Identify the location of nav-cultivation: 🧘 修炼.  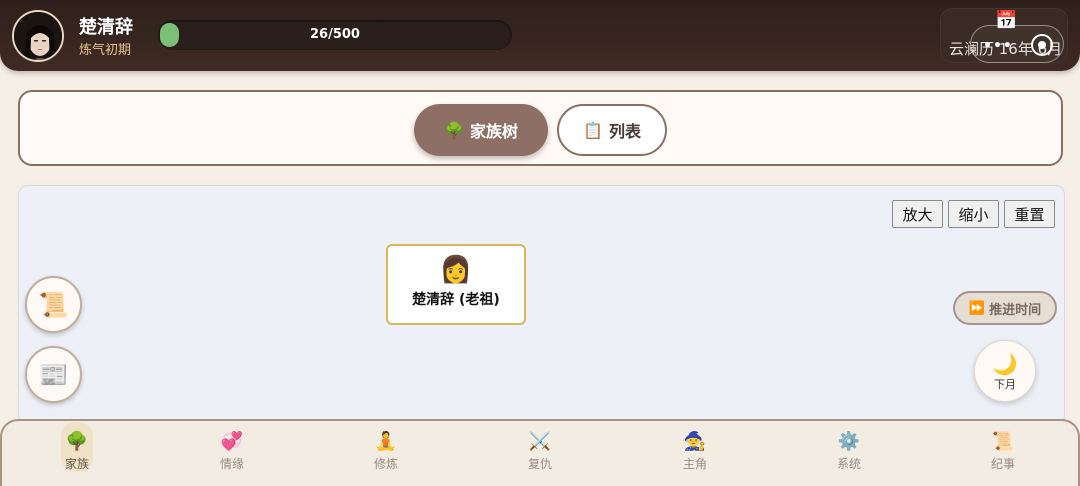
(386, 451).